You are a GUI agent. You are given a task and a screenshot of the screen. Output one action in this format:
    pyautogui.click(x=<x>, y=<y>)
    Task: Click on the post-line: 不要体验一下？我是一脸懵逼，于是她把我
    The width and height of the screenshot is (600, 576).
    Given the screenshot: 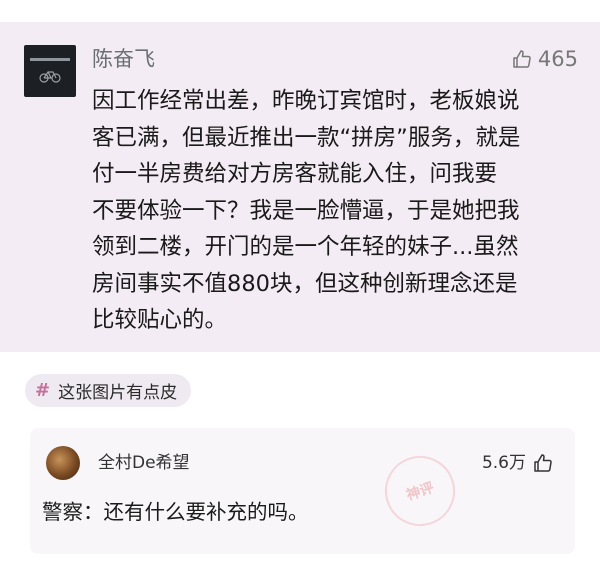 What is the action you would take?
    pyautogui.click(x=306, y=210)
    